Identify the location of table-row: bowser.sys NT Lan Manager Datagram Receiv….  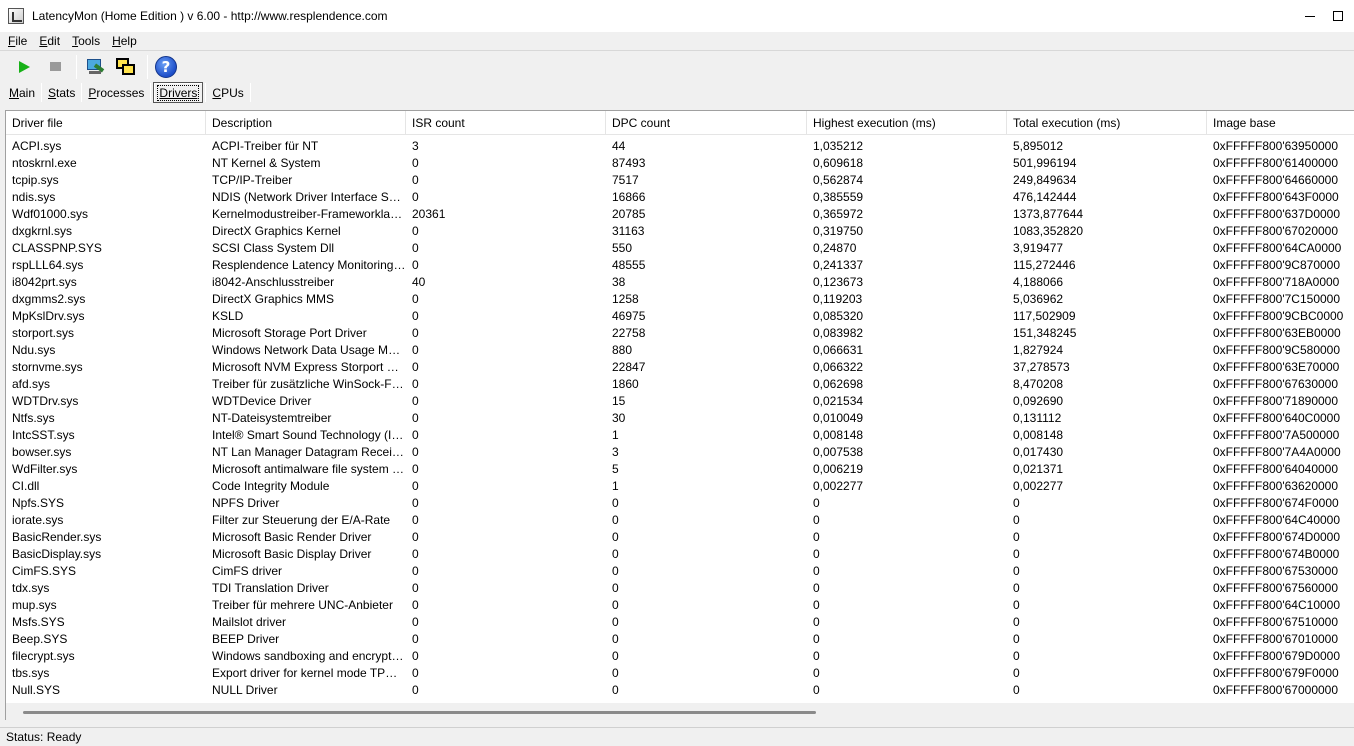
(680, 451).